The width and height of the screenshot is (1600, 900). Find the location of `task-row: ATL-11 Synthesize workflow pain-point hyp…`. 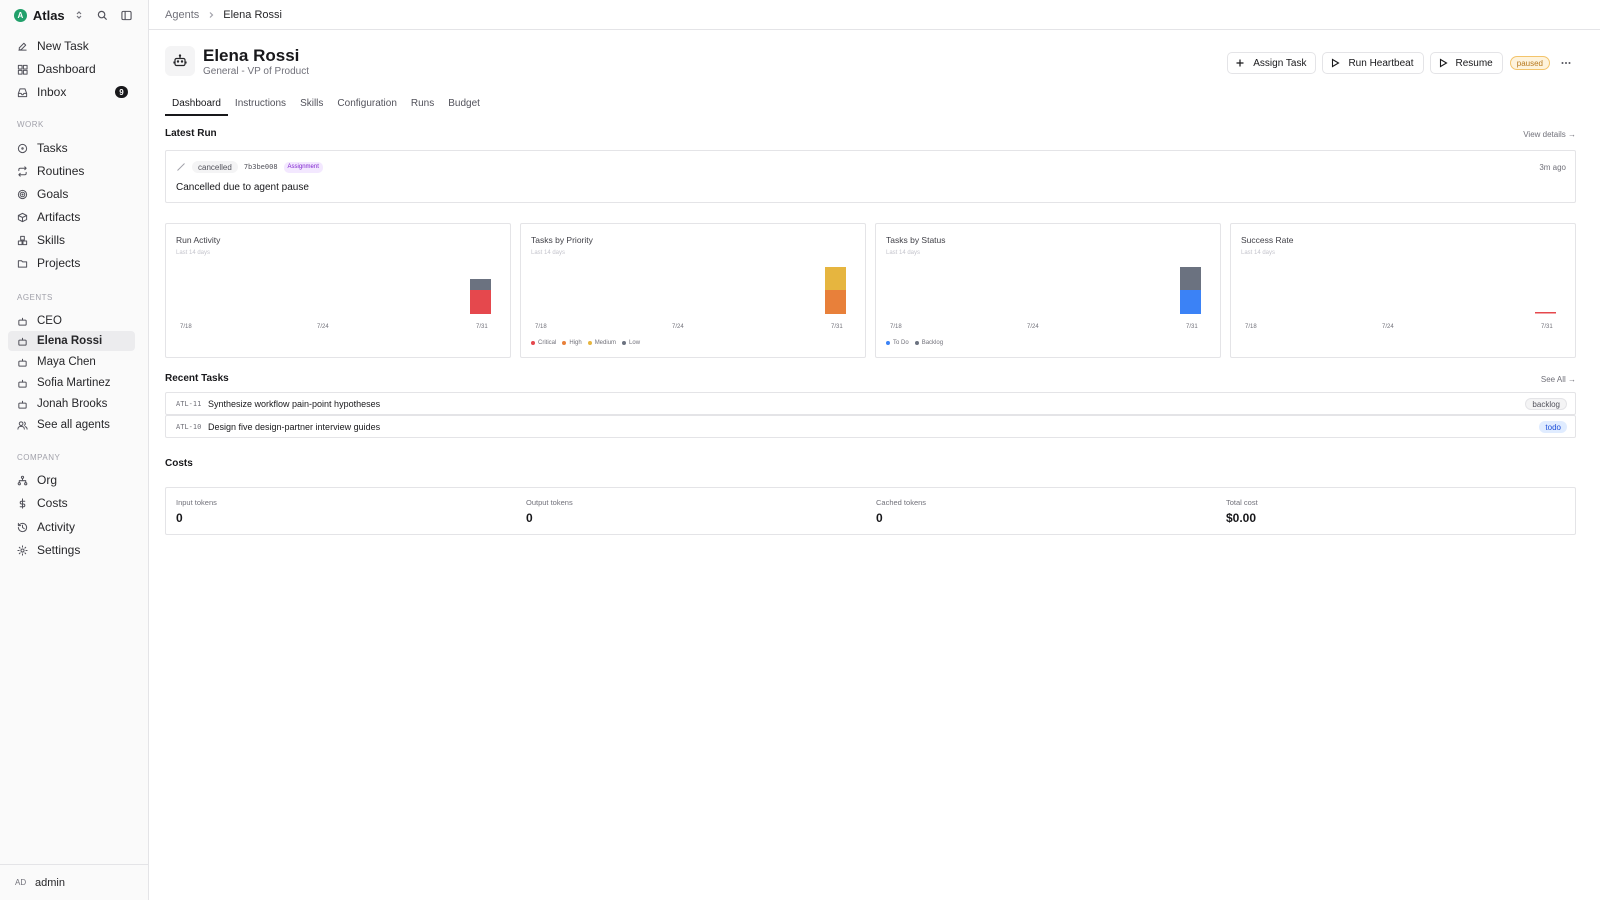

task-row: ATL-11 Synthesize workflow pain-point hyp… is located at coordinates (870, 403).